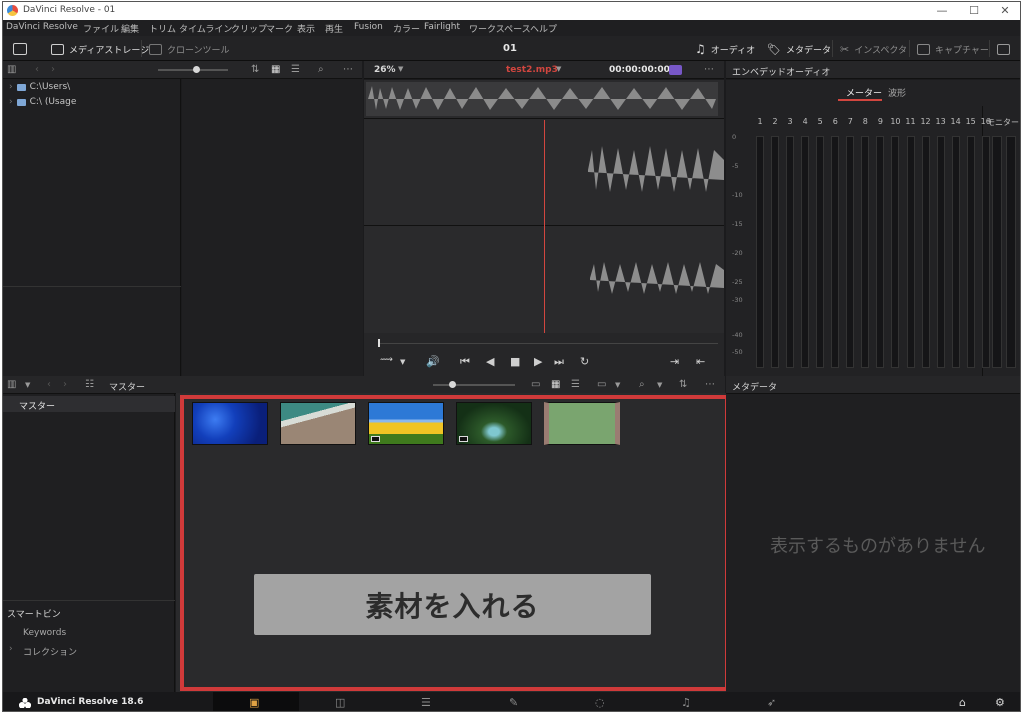 The height and width of the screenshot is (713, 1024). What do you see at coordinates (962, 702) in the screenshot?
I see `home-icon: ⌂` at bounding box center [962, 702].